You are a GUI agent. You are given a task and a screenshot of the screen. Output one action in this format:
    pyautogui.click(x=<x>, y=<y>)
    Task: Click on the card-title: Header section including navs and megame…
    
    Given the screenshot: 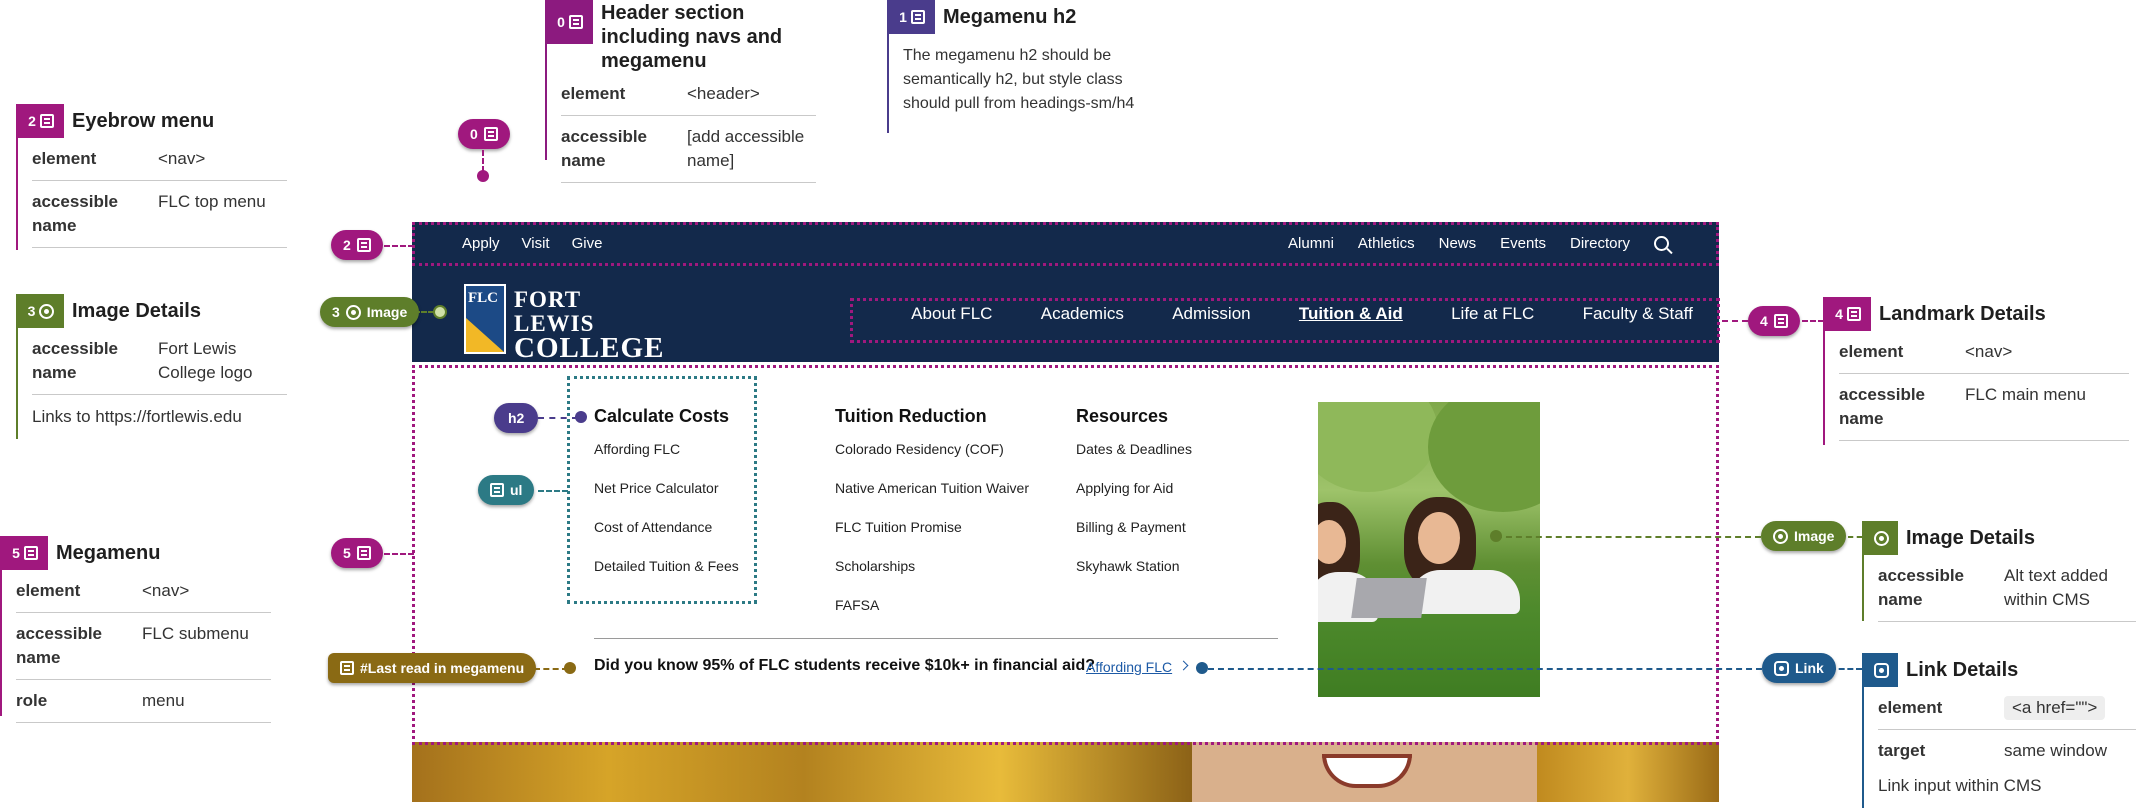 What is the action you would take?
    pyautogui.click(x=692, y=37)
    